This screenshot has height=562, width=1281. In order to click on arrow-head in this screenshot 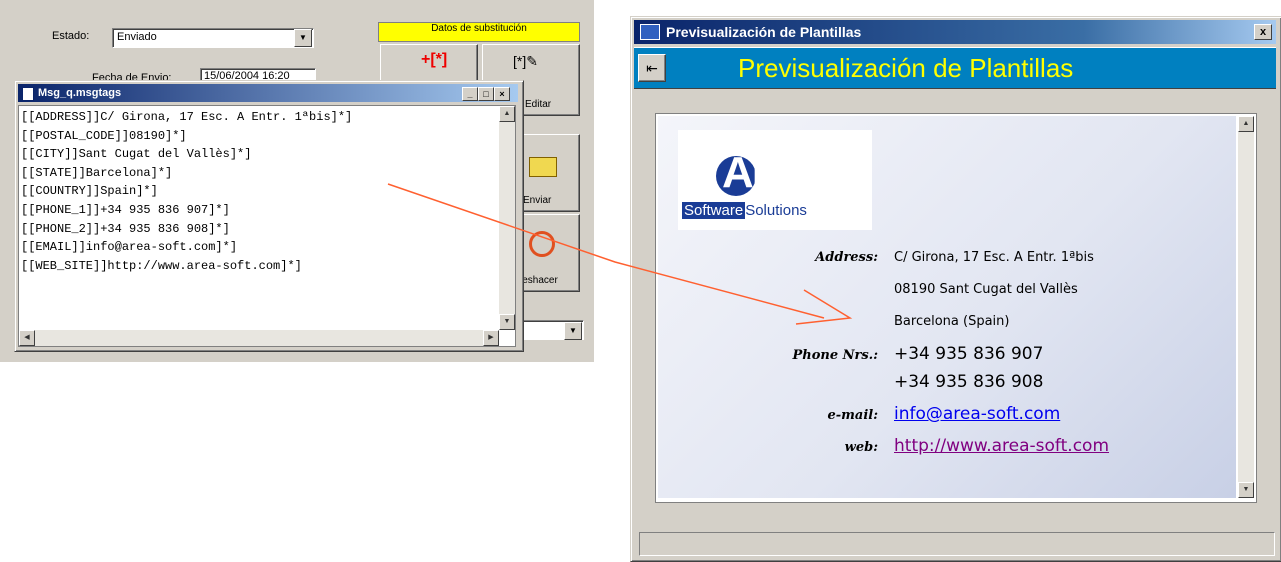, I will do `click(824, 307)`.